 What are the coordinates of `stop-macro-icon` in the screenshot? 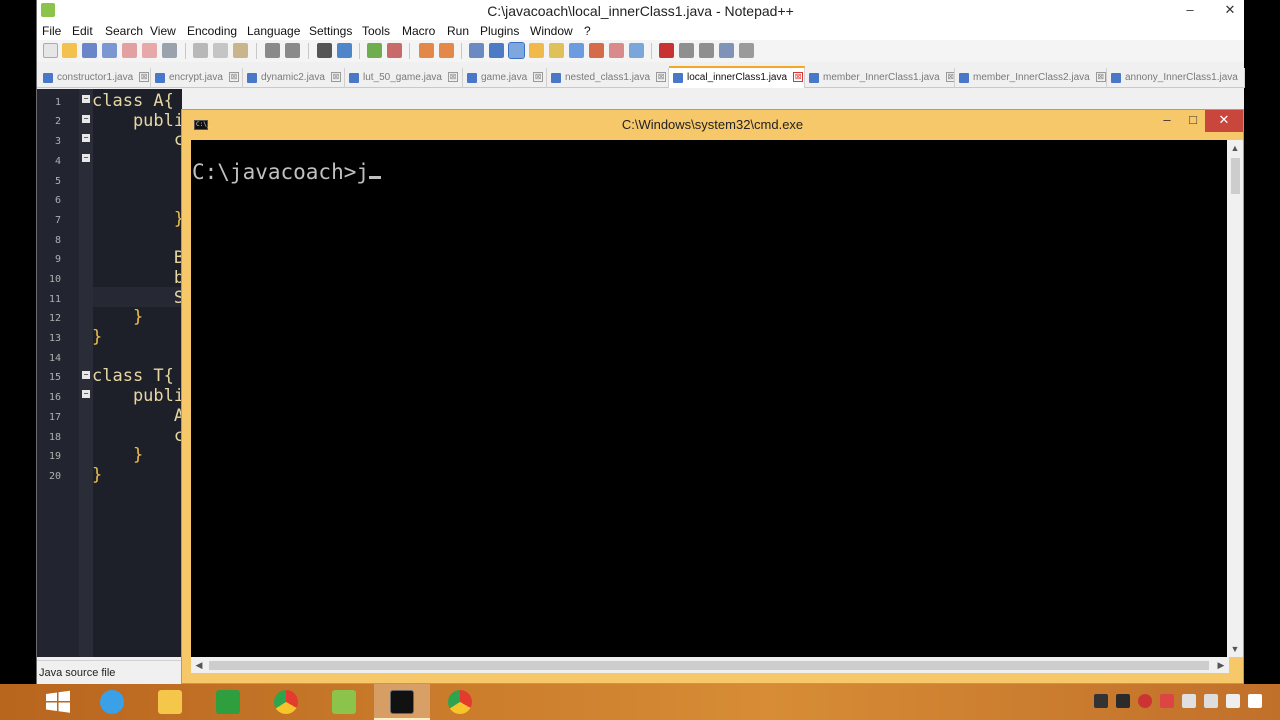 It's located at (686, 50).